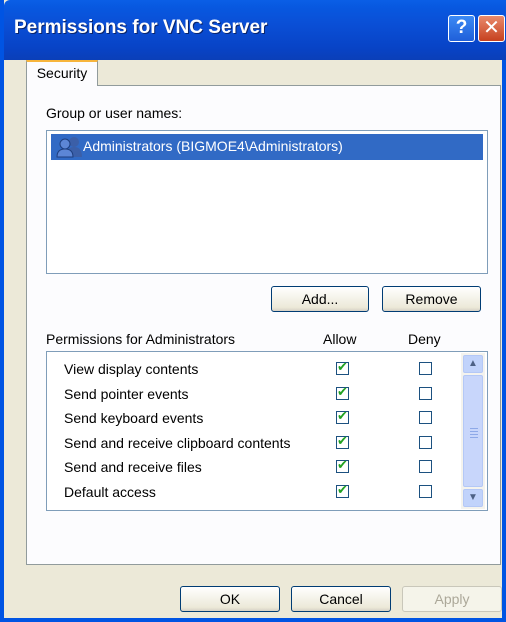  I want to click on permission-name: Send and receive clipboard contents, so click(177, 442).